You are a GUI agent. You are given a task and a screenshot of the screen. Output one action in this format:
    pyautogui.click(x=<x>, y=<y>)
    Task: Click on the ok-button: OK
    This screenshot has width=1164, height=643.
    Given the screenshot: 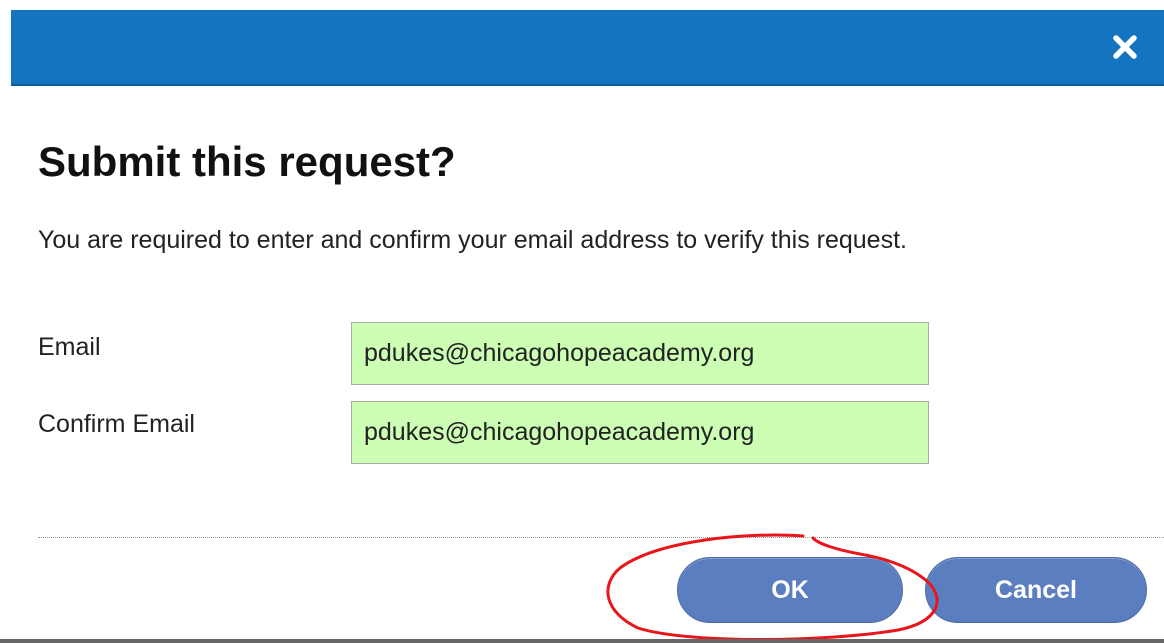 What is the action you would take?
    pyautogui.click(x=790, y=590)
    